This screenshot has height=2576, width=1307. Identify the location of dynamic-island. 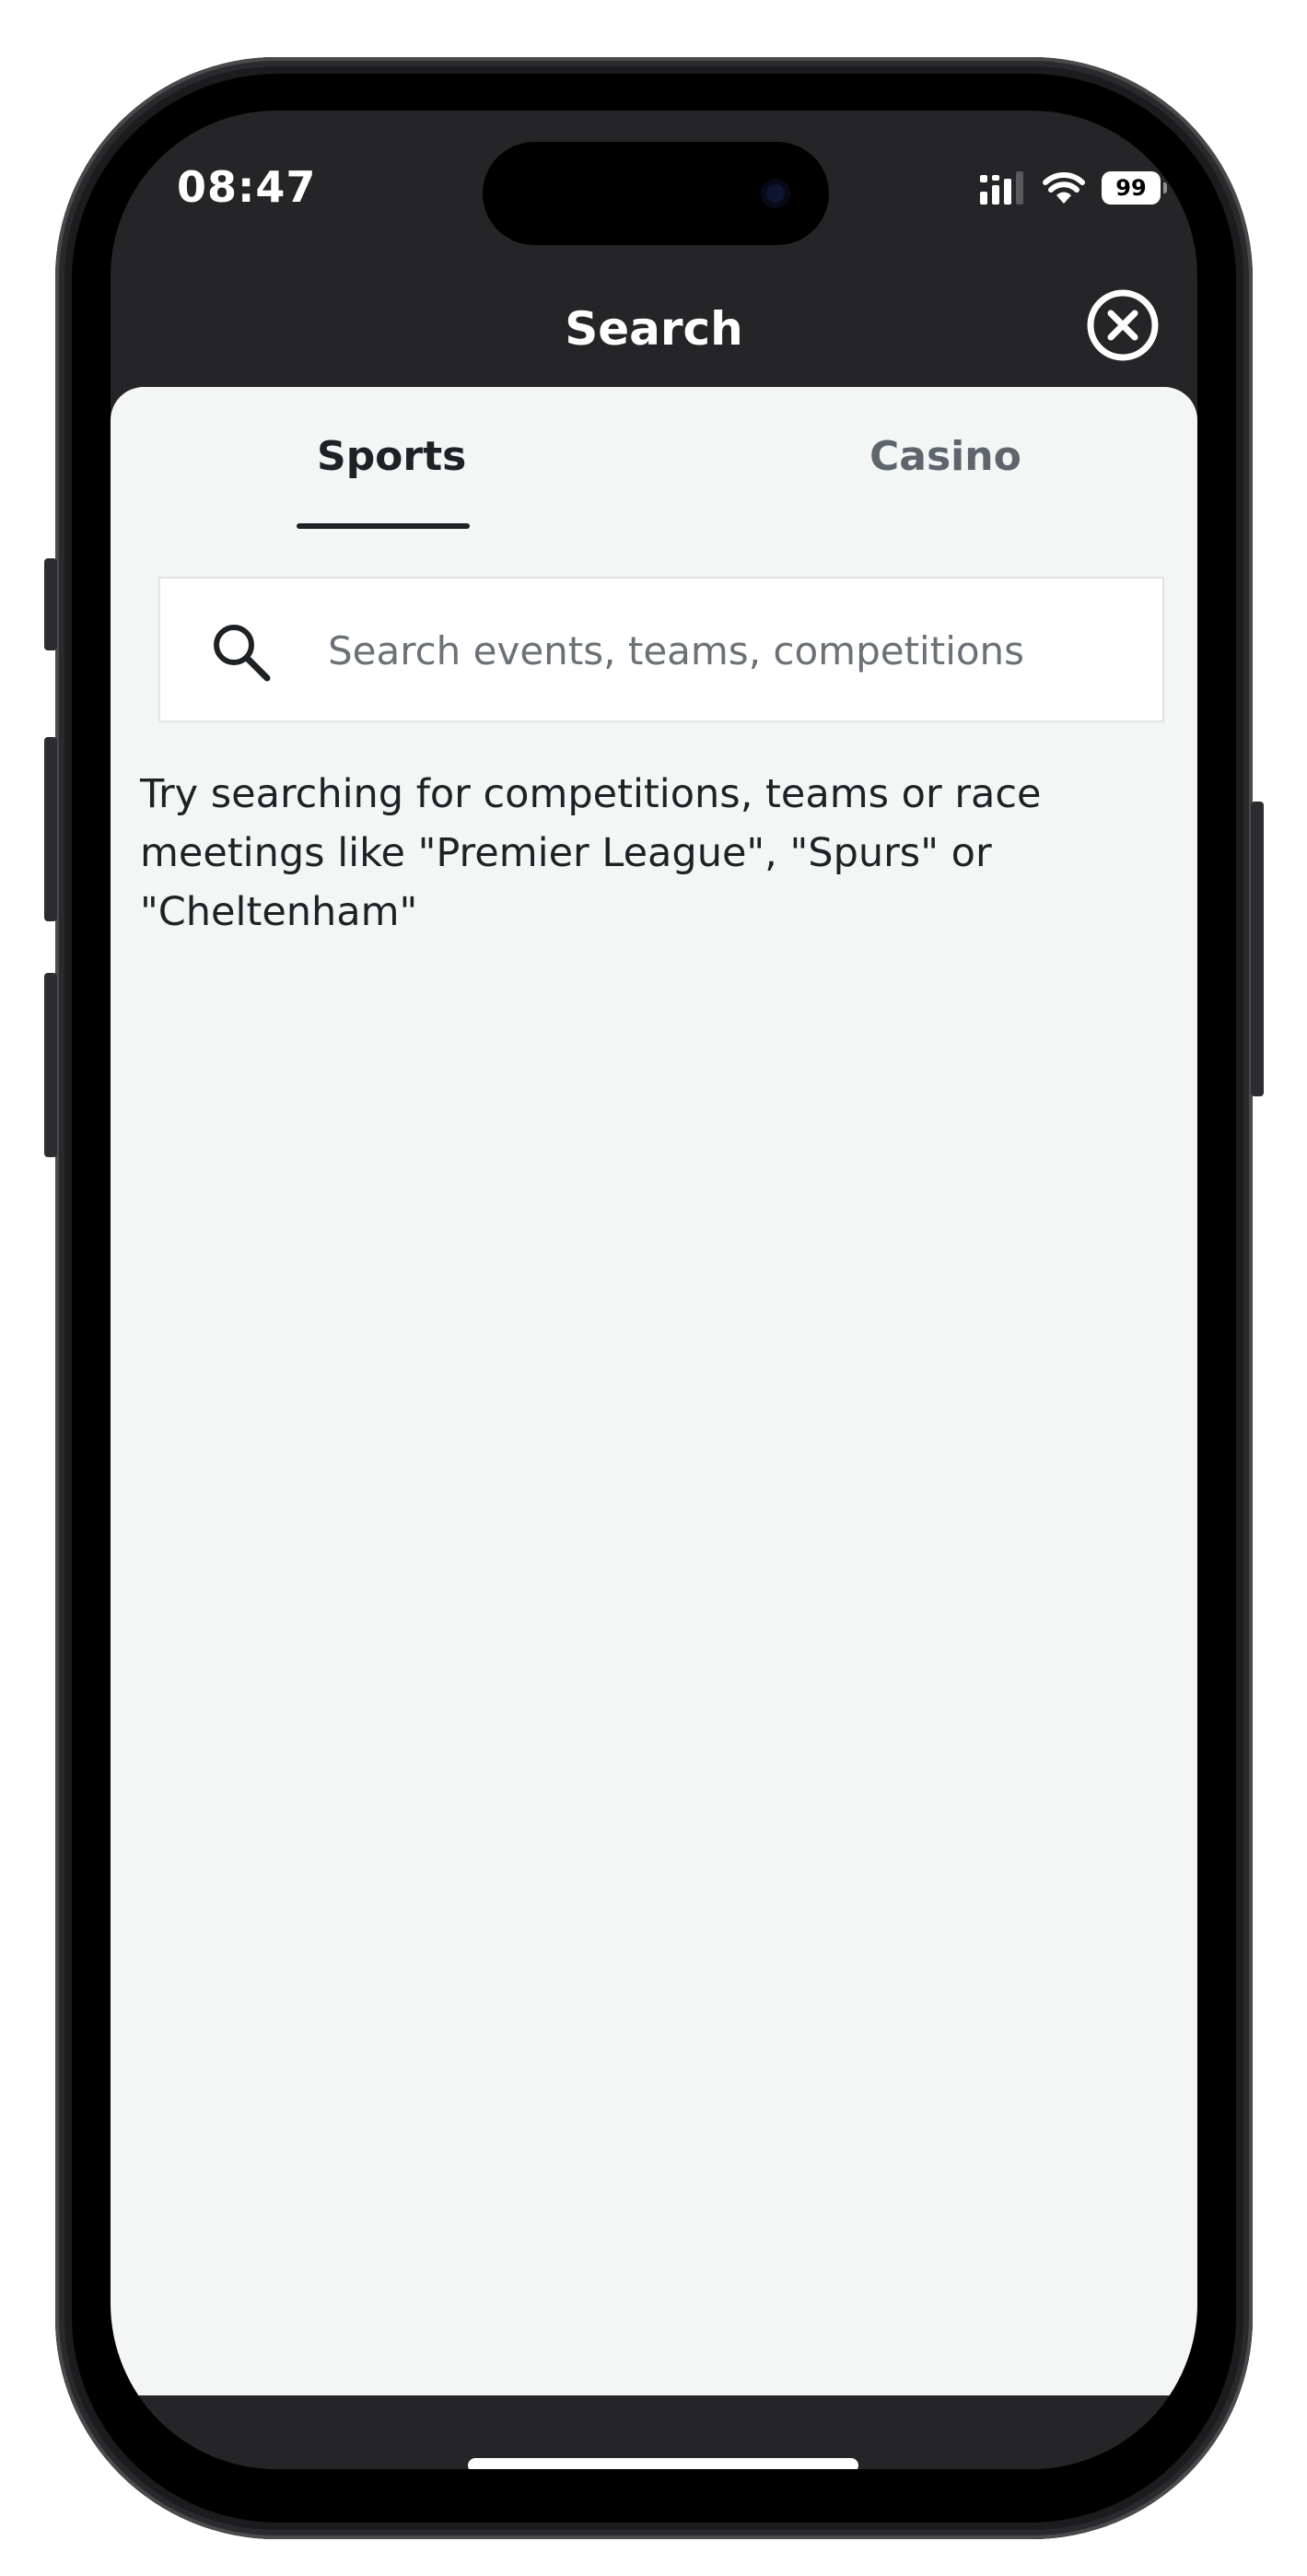
(656, 193).